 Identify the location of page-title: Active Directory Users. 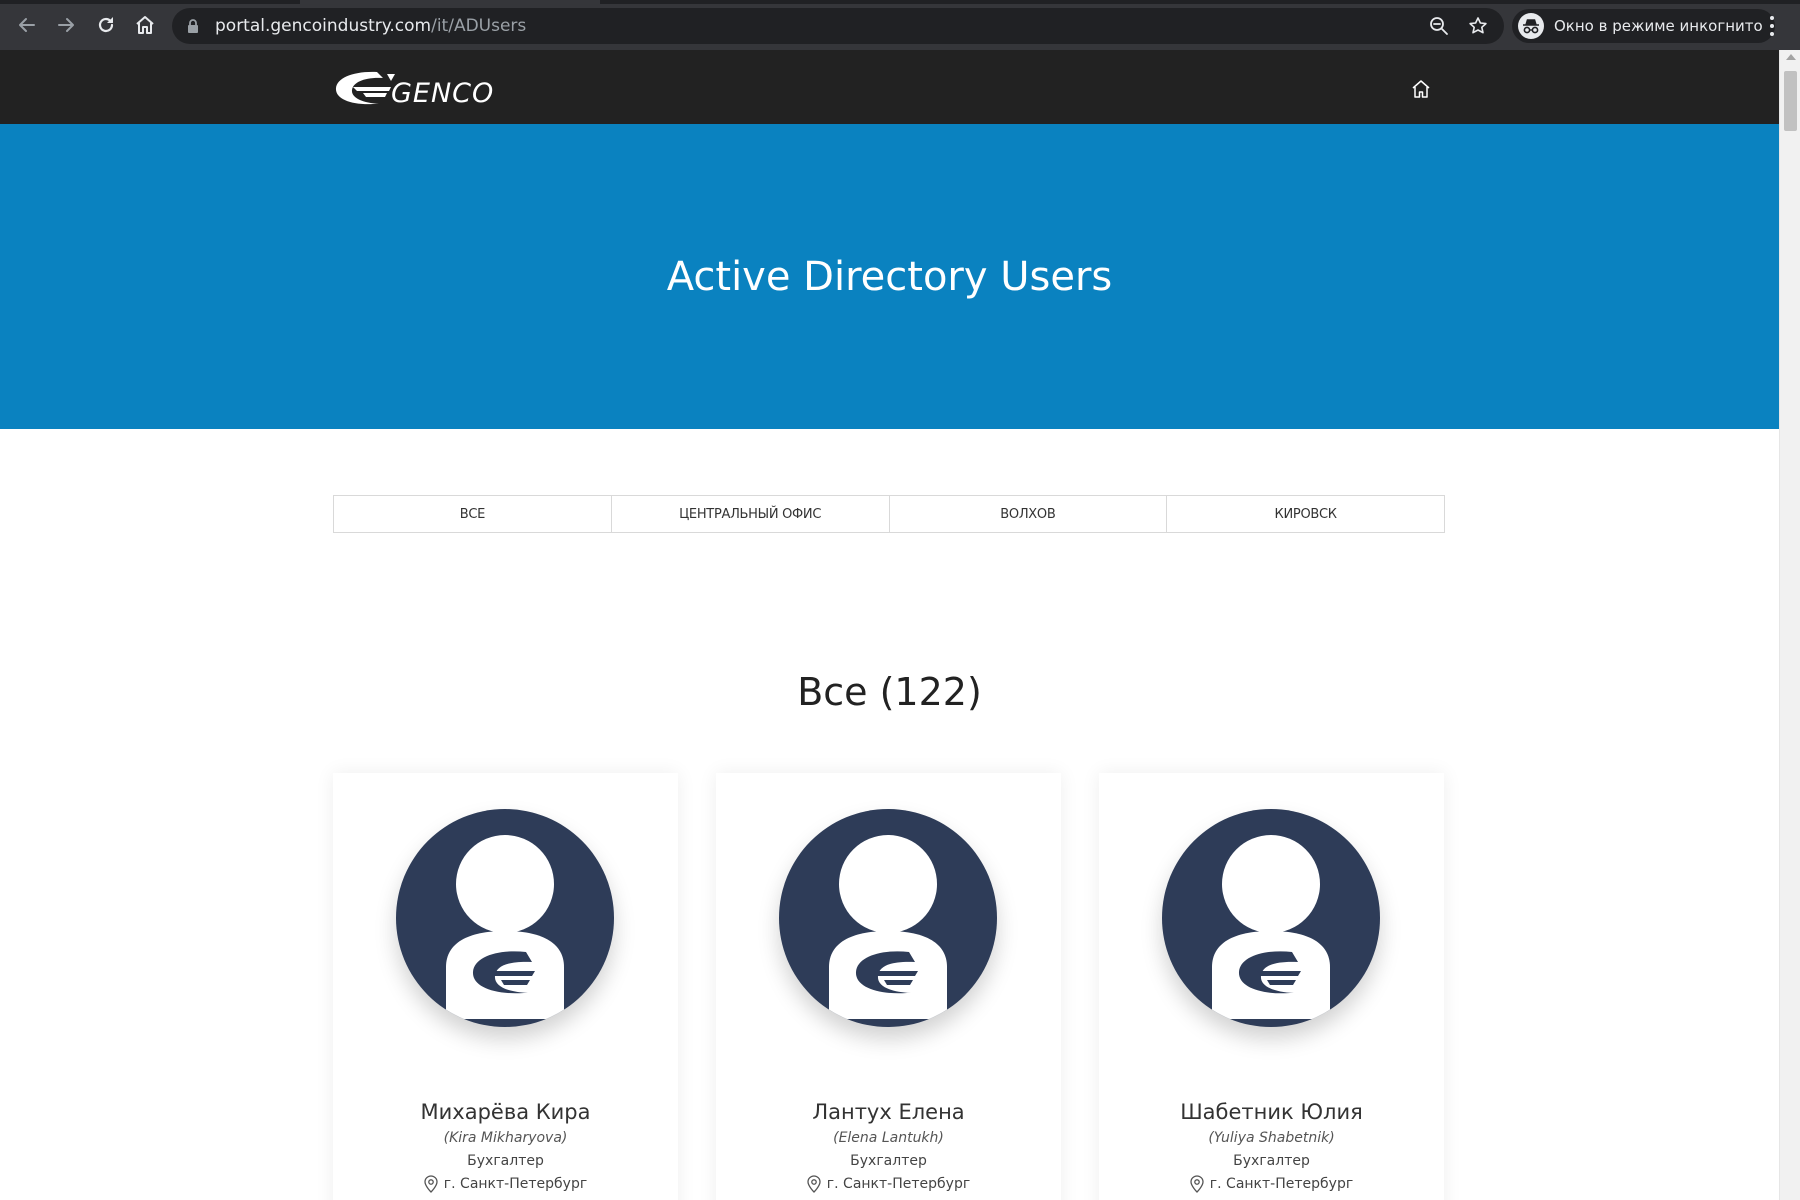
(889, 277).